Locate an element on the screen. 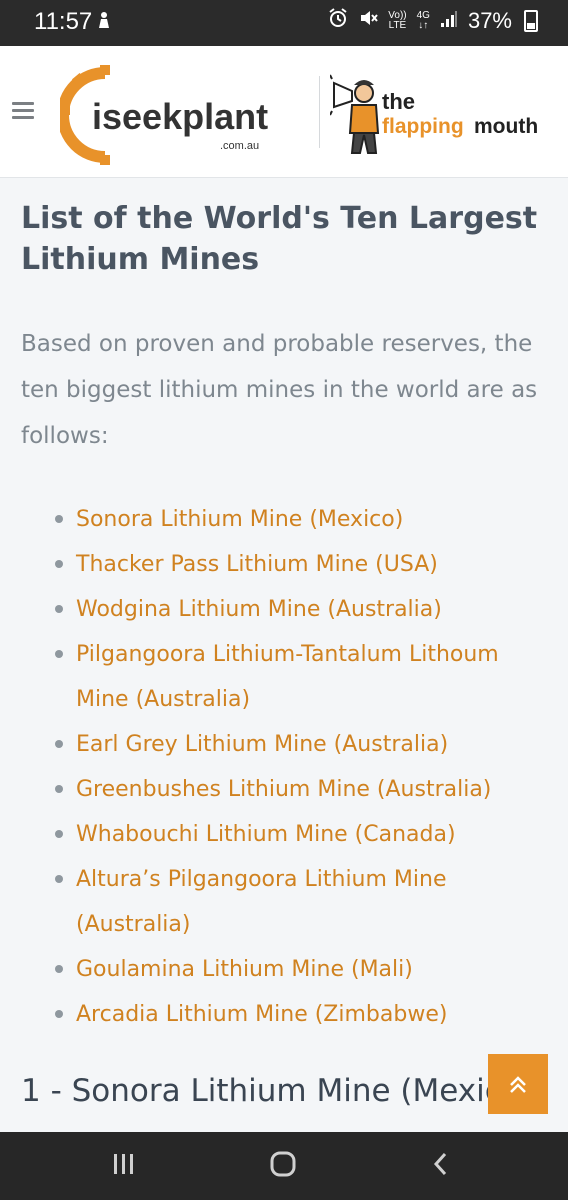  flap-logo-word-flapping: flapping is located at coordinates (423, 126).